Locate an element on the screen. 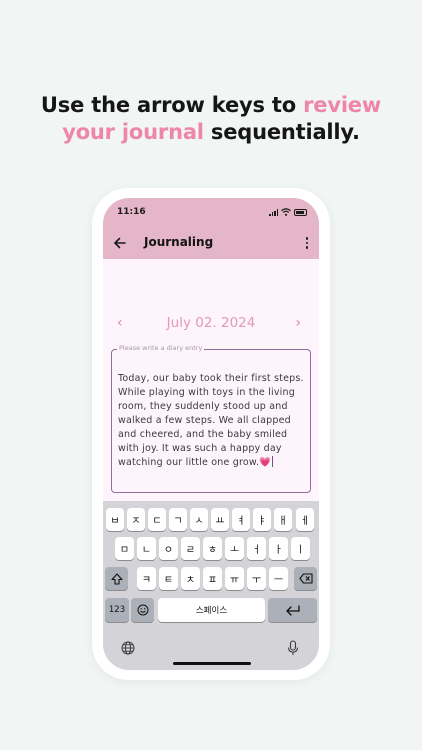  key: ㄹ is located at coordinates (190, 548).